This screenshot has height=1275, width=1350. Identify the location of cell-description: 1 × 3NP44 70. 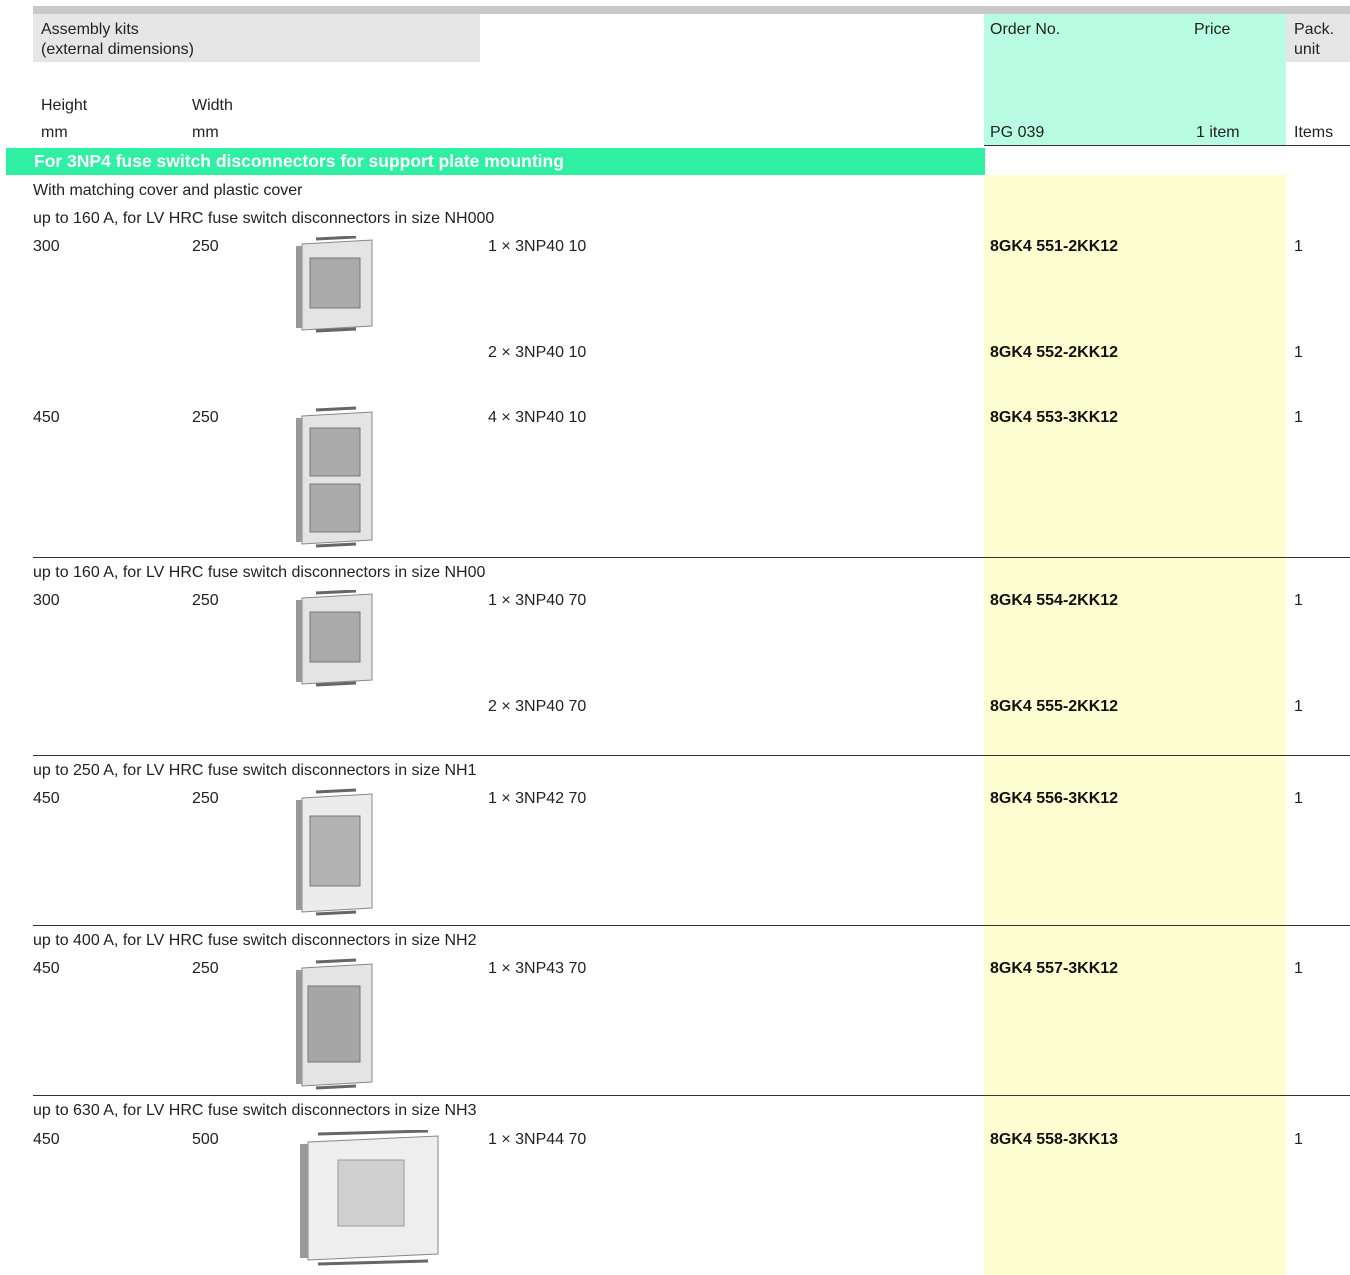
(537, 1139).